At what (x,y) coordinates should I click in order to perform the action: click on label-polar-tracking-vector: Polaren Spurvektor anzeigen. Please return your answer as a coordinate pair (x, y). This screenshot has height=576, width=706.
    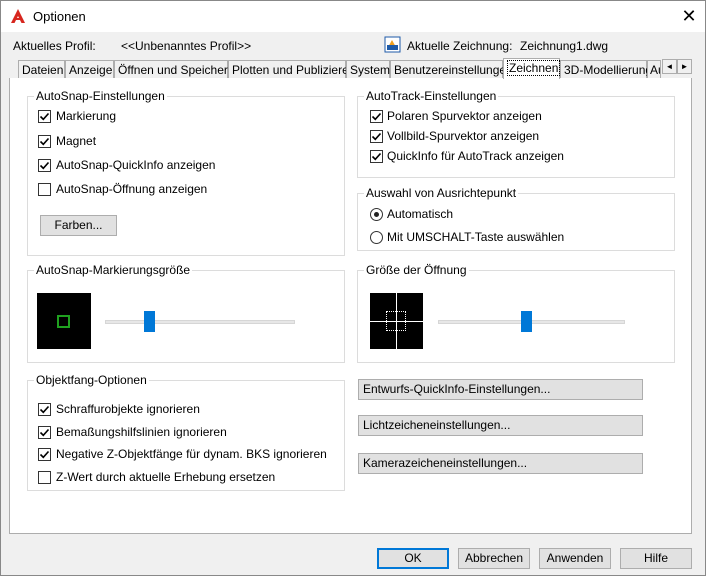
    Looking at the image, I should click on (464, 116).